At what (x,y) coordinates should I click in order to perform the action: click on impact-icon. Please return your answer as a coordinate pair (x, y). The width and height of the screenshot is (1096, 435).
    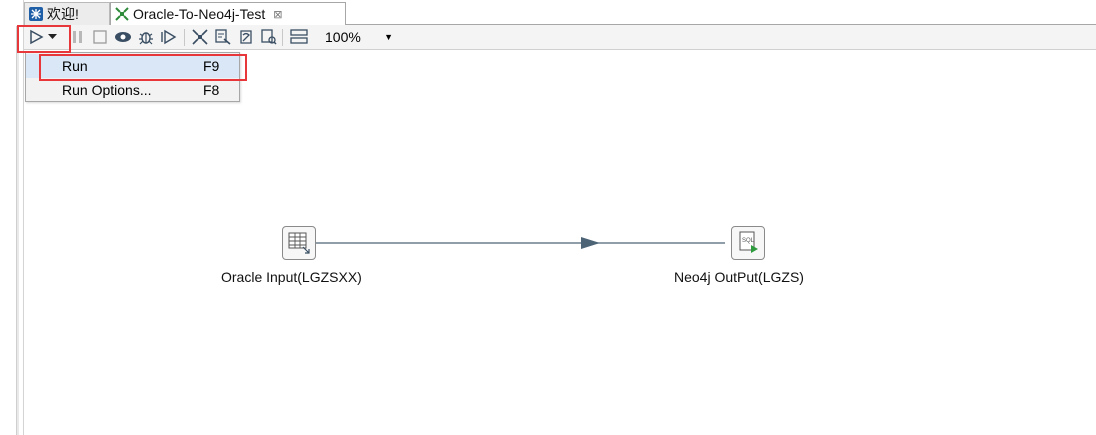
    Looking at the image, I should click on (223, 37).